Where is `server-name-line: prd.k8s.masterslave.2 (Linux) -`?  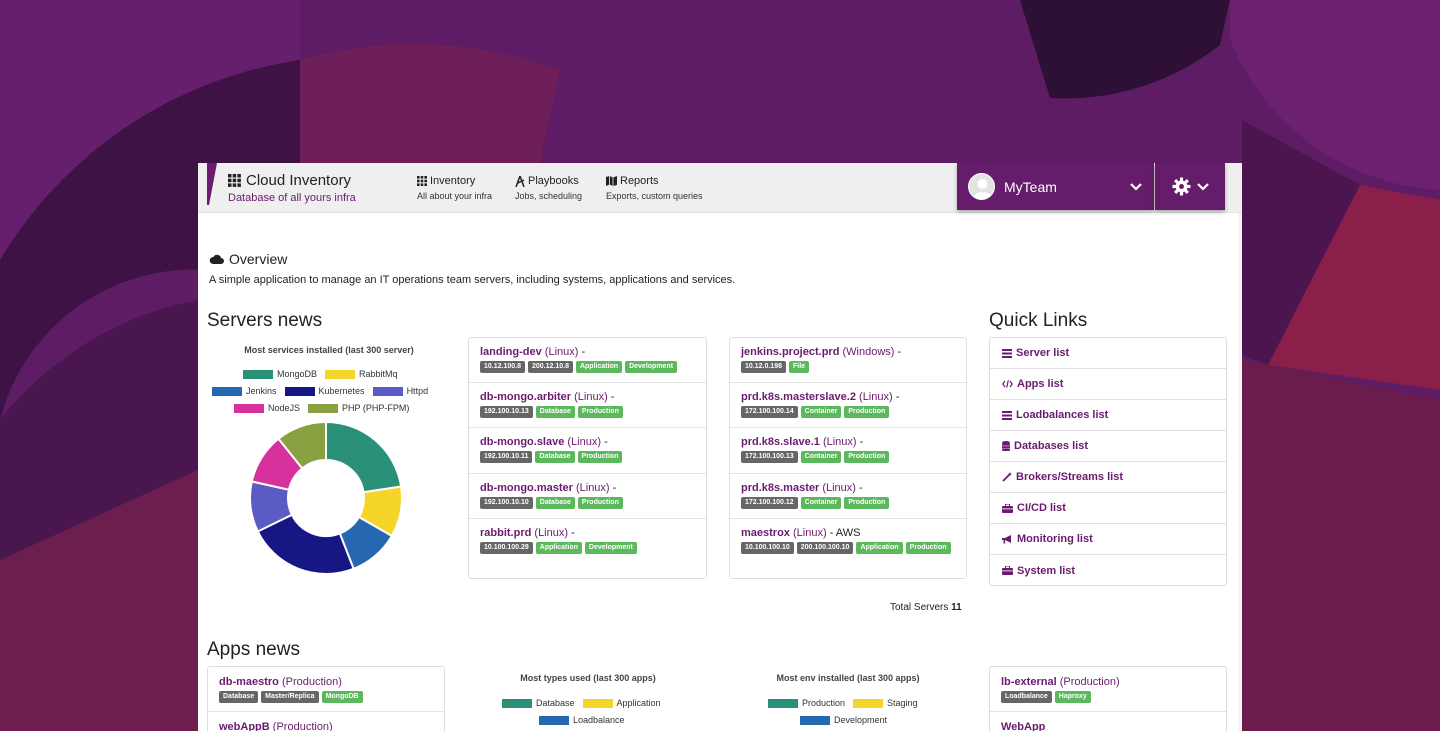
server-name-line: prd.k8s.masterslave.2 (Linux) - is located at coordinates (848, 397).